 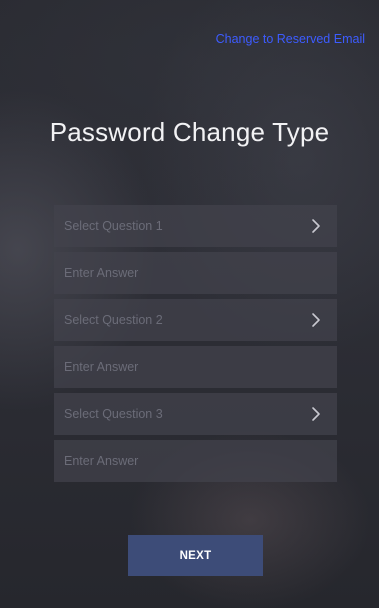 I want to click on change-to-reserved-email-link: Change to Reserved Email, so click(x=290, y=39).